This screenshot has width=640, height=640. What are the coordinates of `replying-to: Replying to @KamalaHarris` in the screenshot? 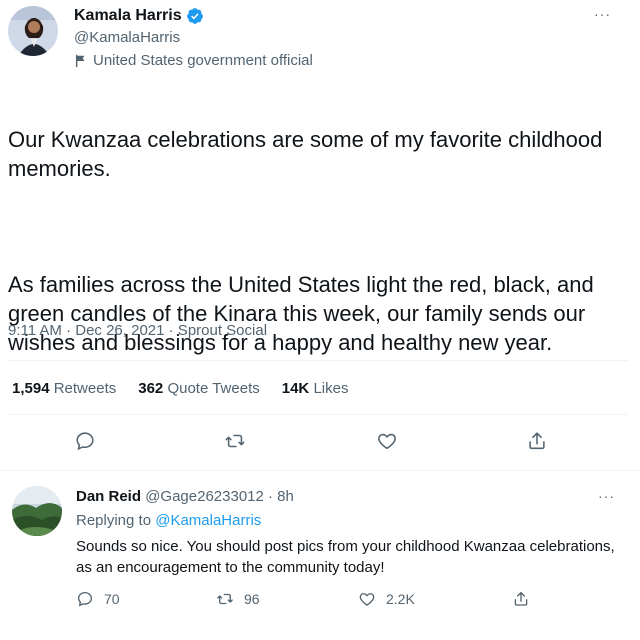 It's located at (168, 520).